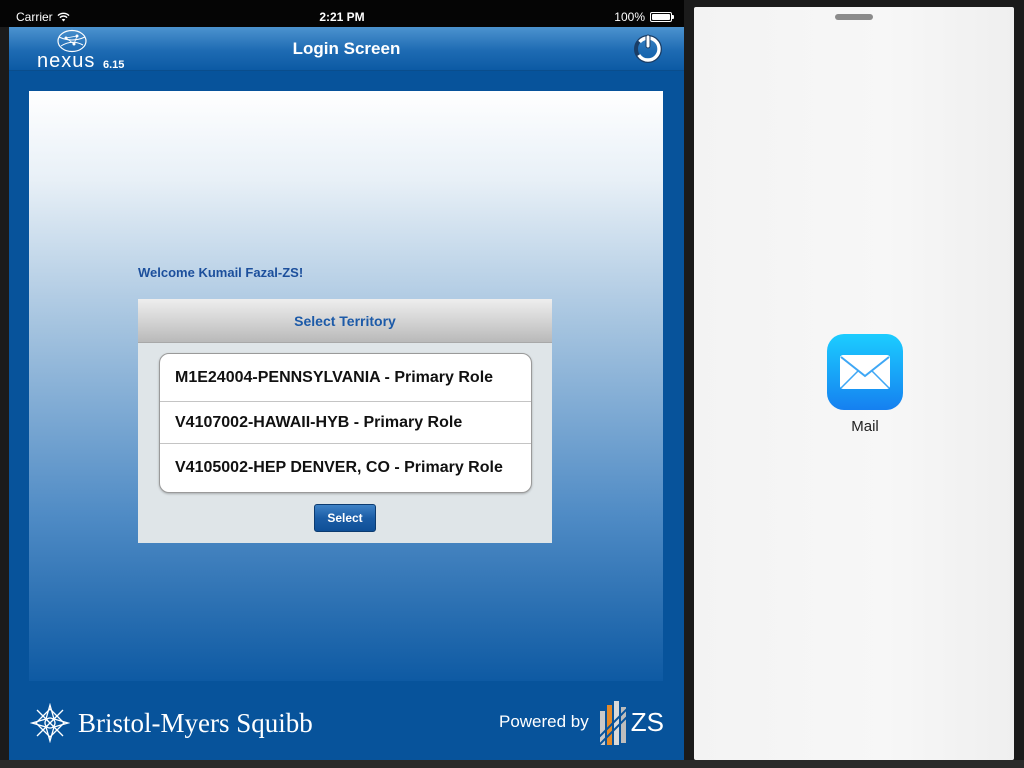 The width and height of the screenshot is (1024, 768). Describe the element at coordinates (854, 17) in the screenshot. I see `slide-over-handle` at that location.